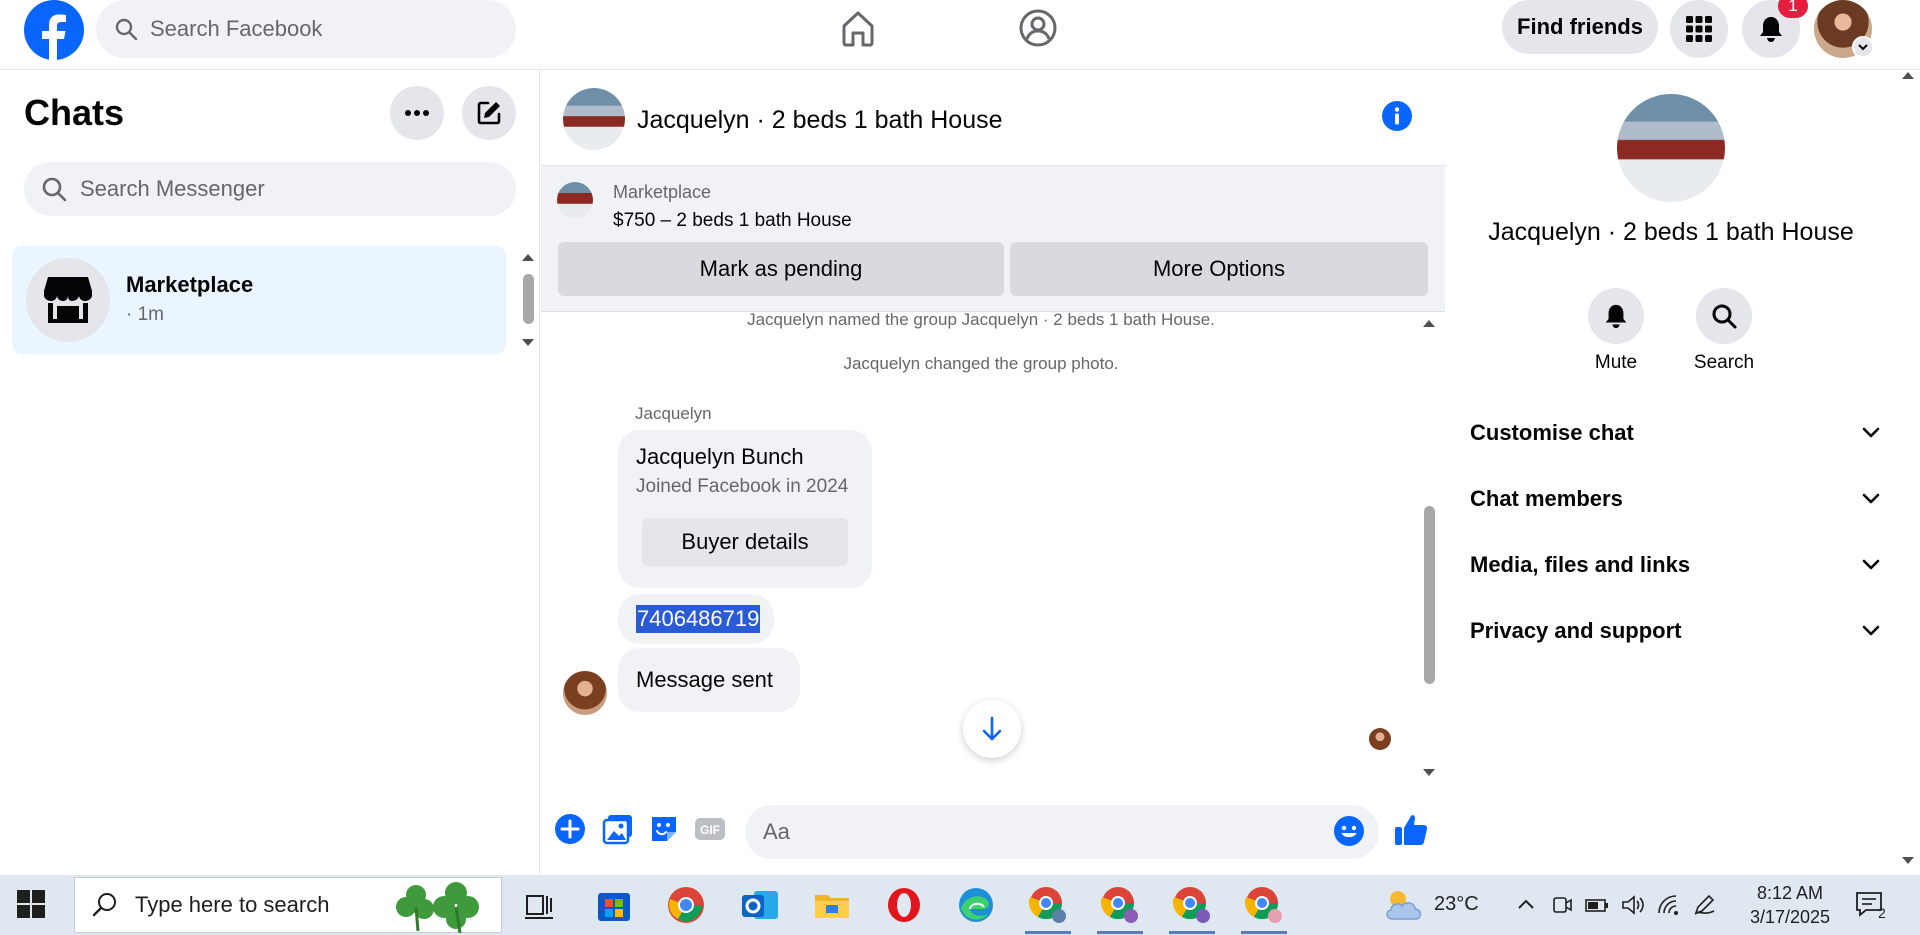 Image resolution: width=1920 pixels, height=935 pixels. Describe the element at coordinates (1908, 75) in the screenshot. I see `page-scroll-up-arrow` at that location.